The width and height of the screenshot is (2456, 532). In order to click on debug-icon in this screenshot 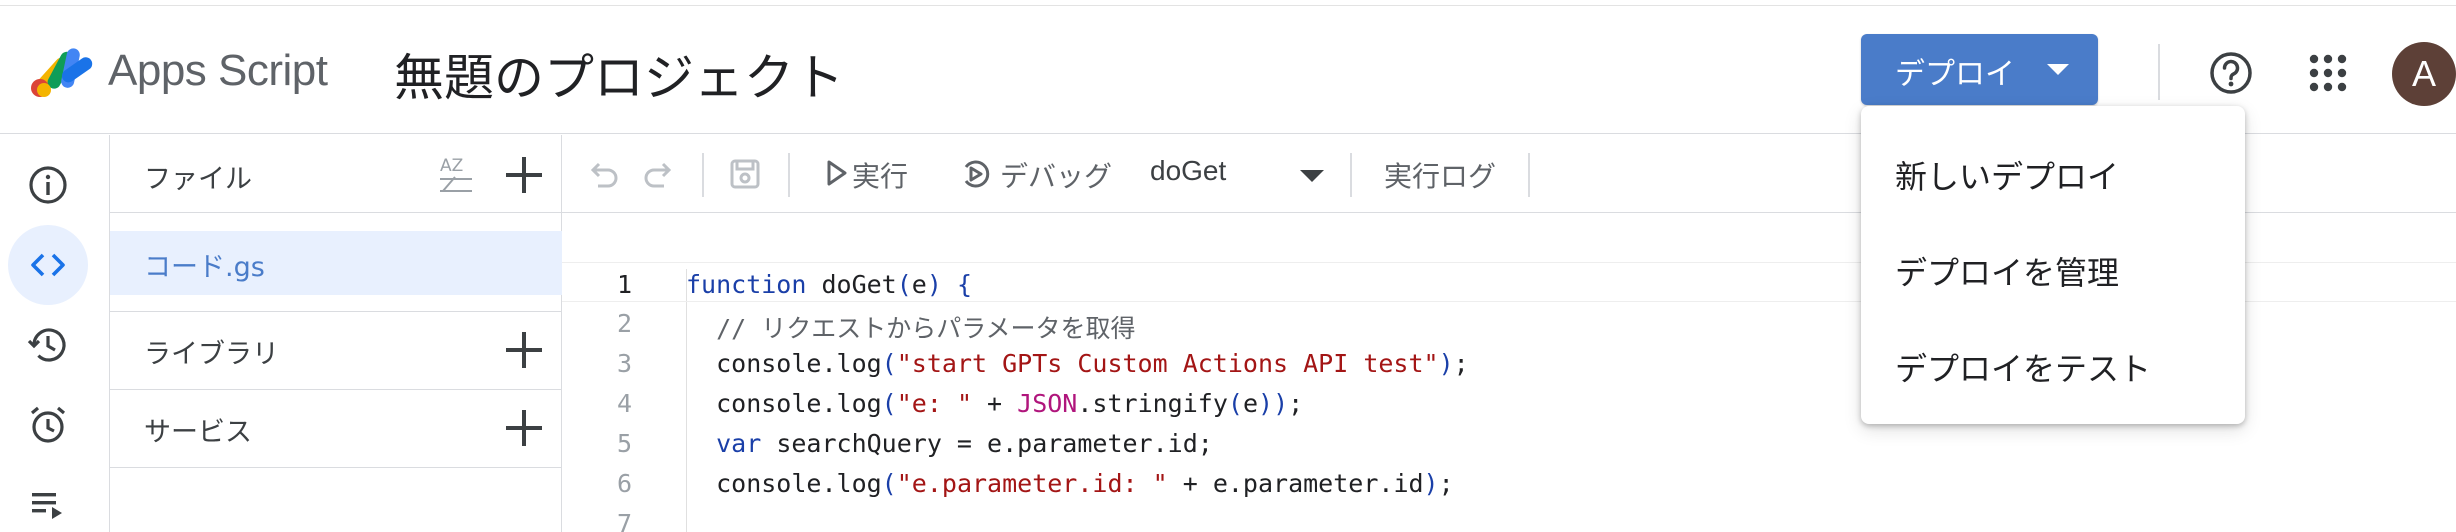, I will do `click(977, 174)`.